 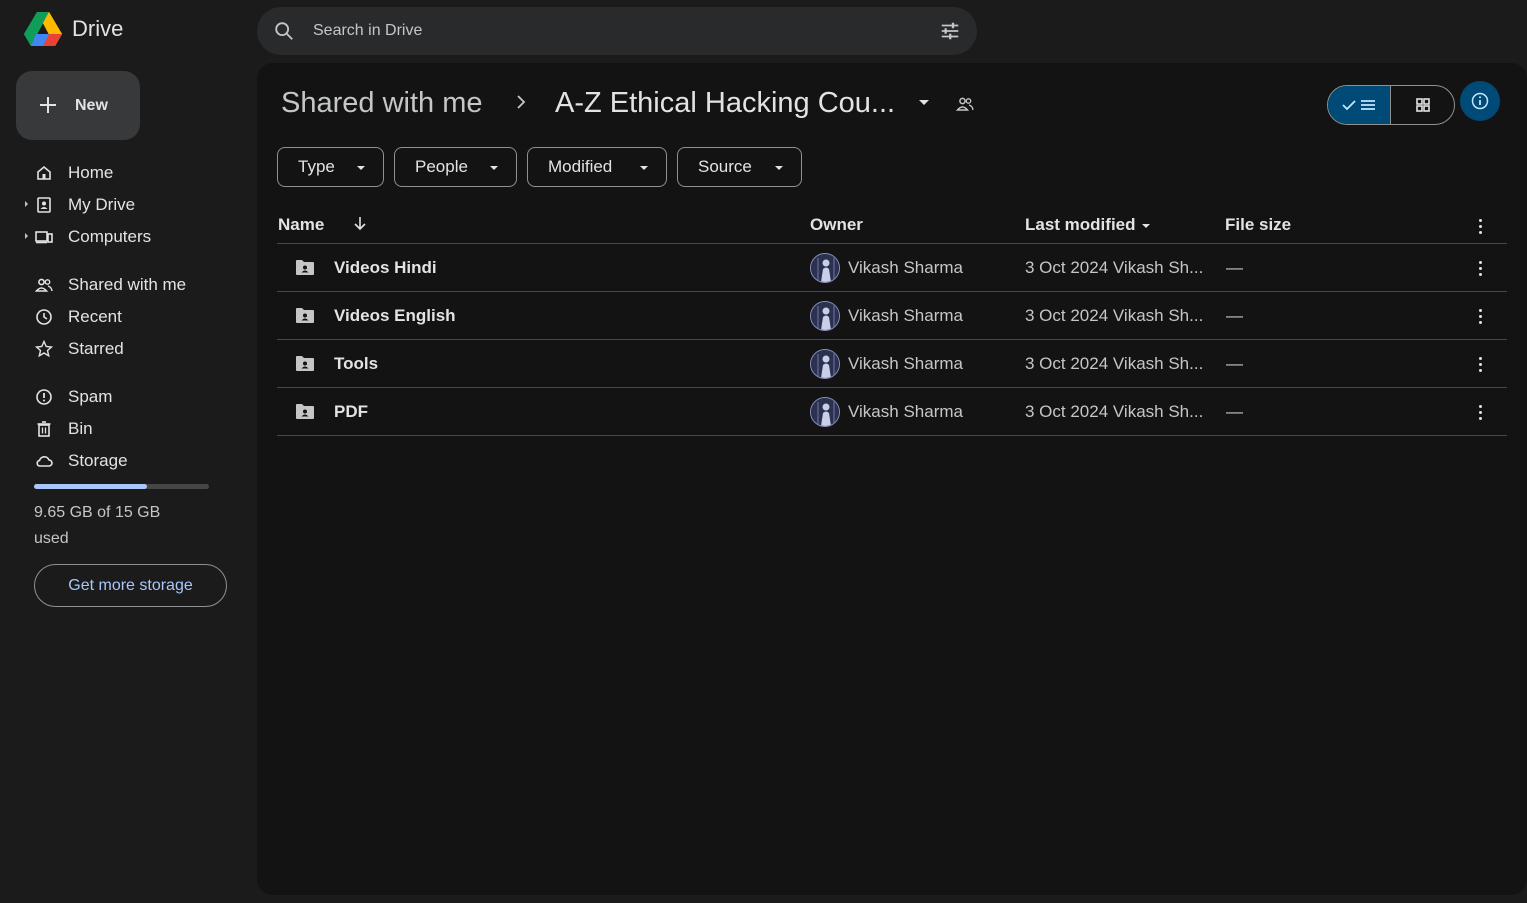 I want to click on drive-logo: Drive, so click(x=73, y=29).